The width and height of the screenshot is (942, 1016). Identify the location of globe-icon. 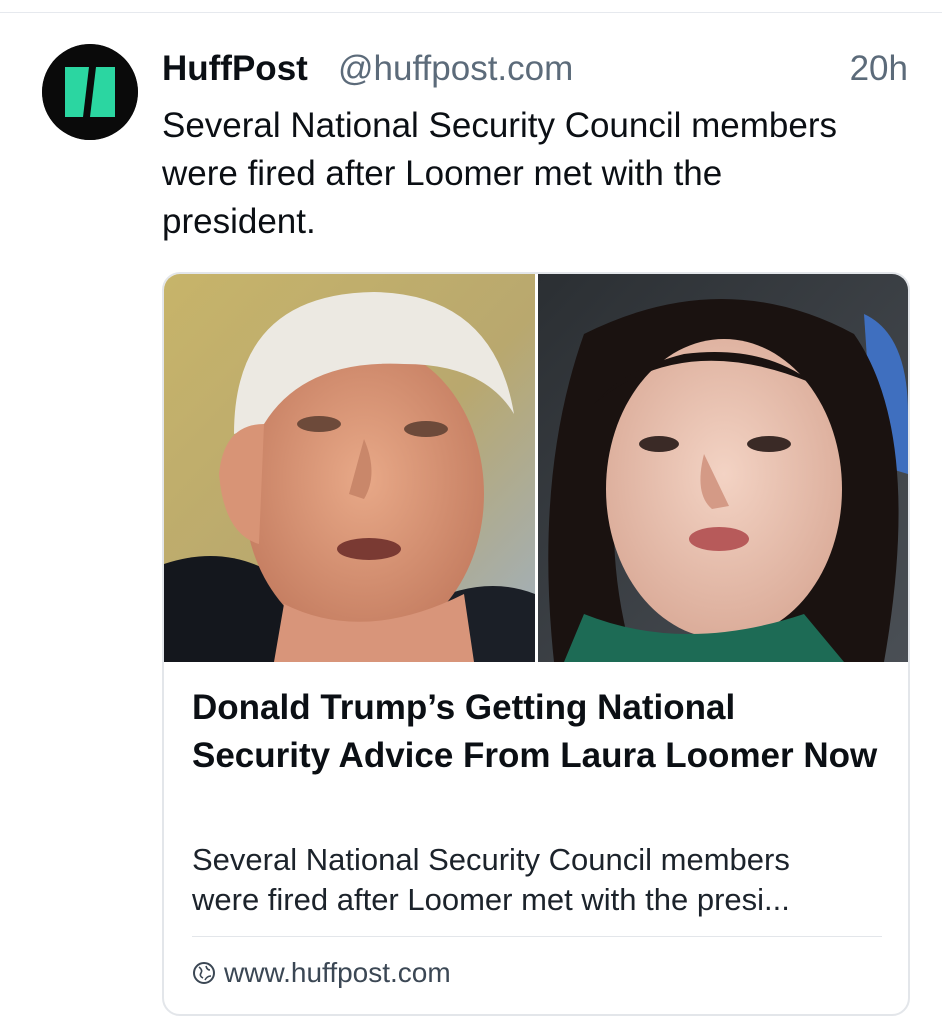
(204, 973).